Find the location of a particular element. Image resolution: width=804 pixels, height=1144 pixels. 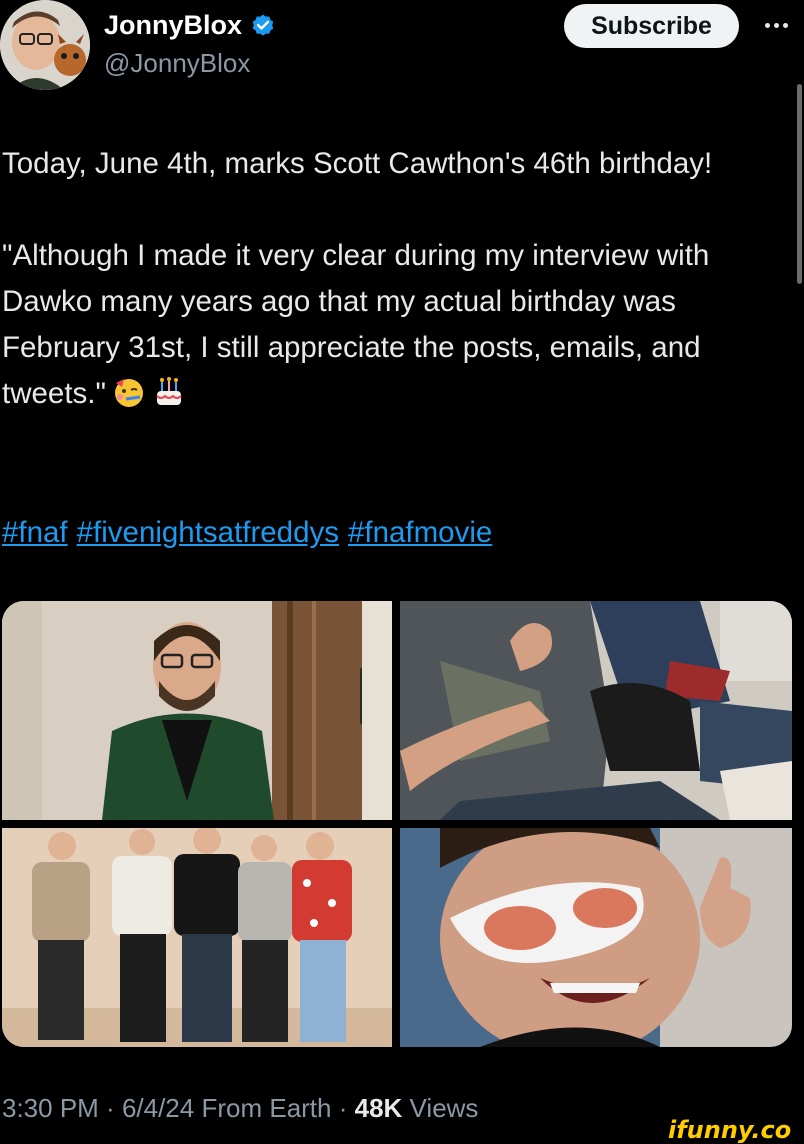

more-options-icon is located at coordinates (776, 25).